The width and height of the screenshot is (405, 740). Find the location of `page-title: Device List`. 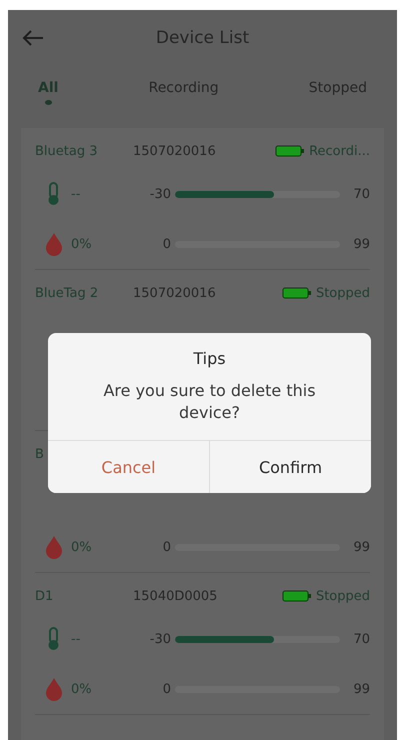

page-title: Device List is located at coordinates (203, 38).